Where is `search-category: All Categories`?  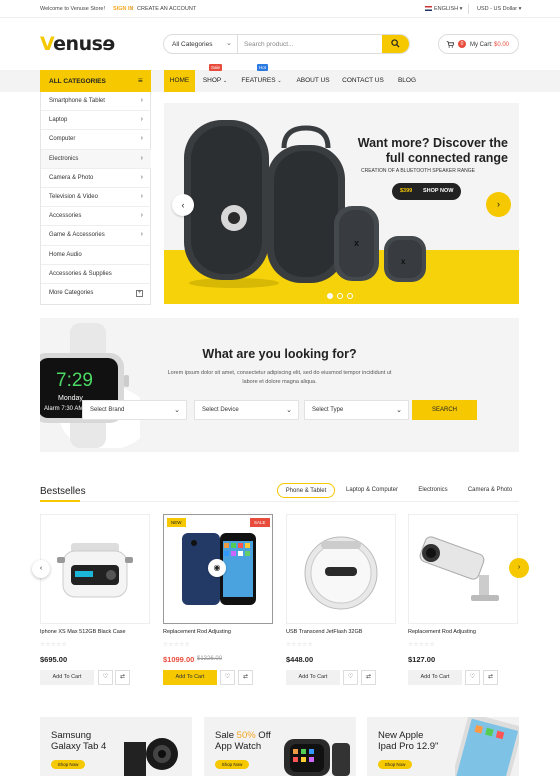
search-category: All Categories is located at coordinates (192, 44).